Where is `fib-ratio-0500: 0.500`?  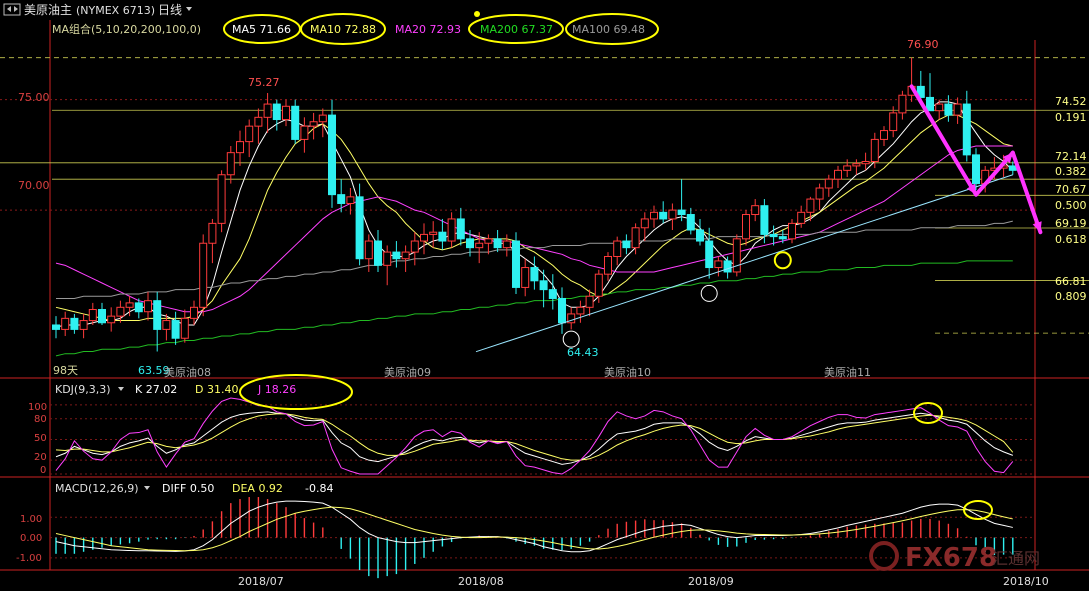 fib-ratio-0500: 0.500 is located at coordinates (1071, 205).